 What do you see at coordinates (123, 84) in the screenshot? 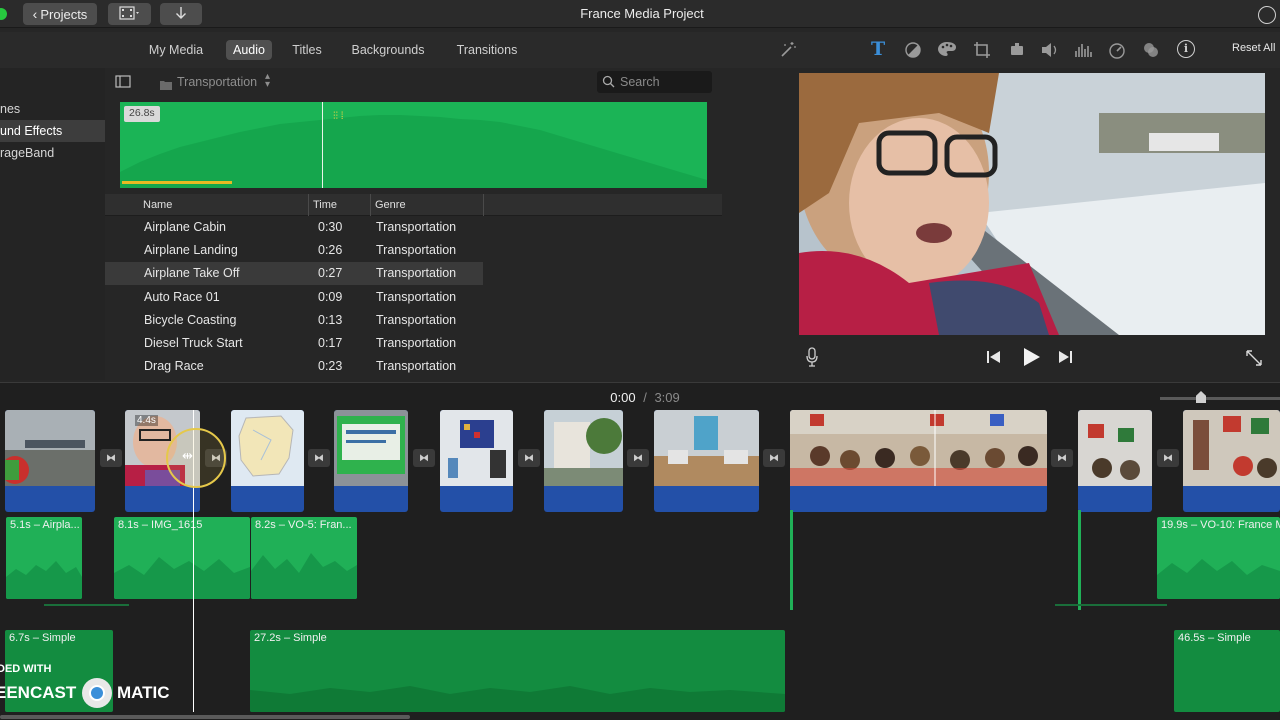
I see `sidebar-toggle-icon` at bounding box center [123, 84].